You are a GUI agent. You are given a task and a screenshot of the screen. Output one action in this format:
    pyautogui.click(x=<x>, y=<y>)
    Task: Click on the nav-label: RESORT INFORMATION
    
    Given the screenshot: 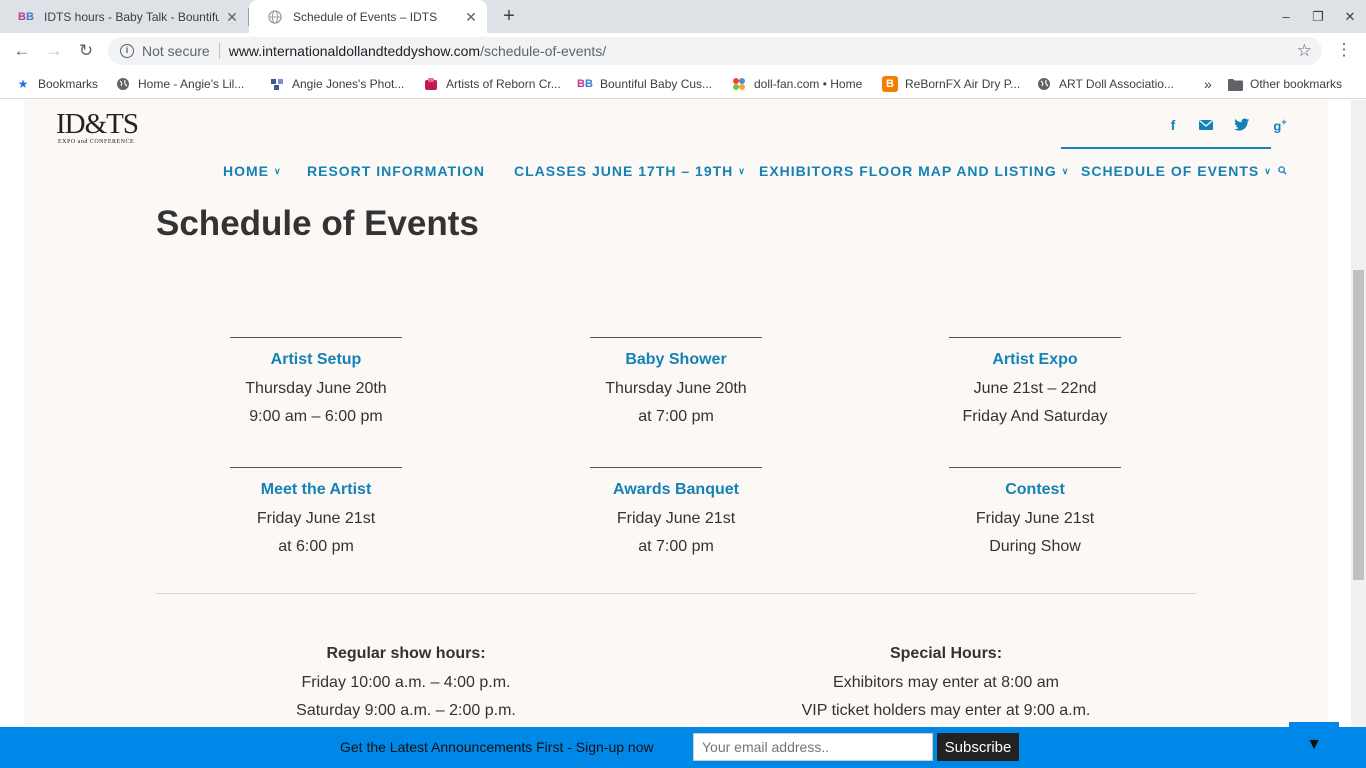 What is the action you would take?
    pyautogui.click(x=396, y=171)
    